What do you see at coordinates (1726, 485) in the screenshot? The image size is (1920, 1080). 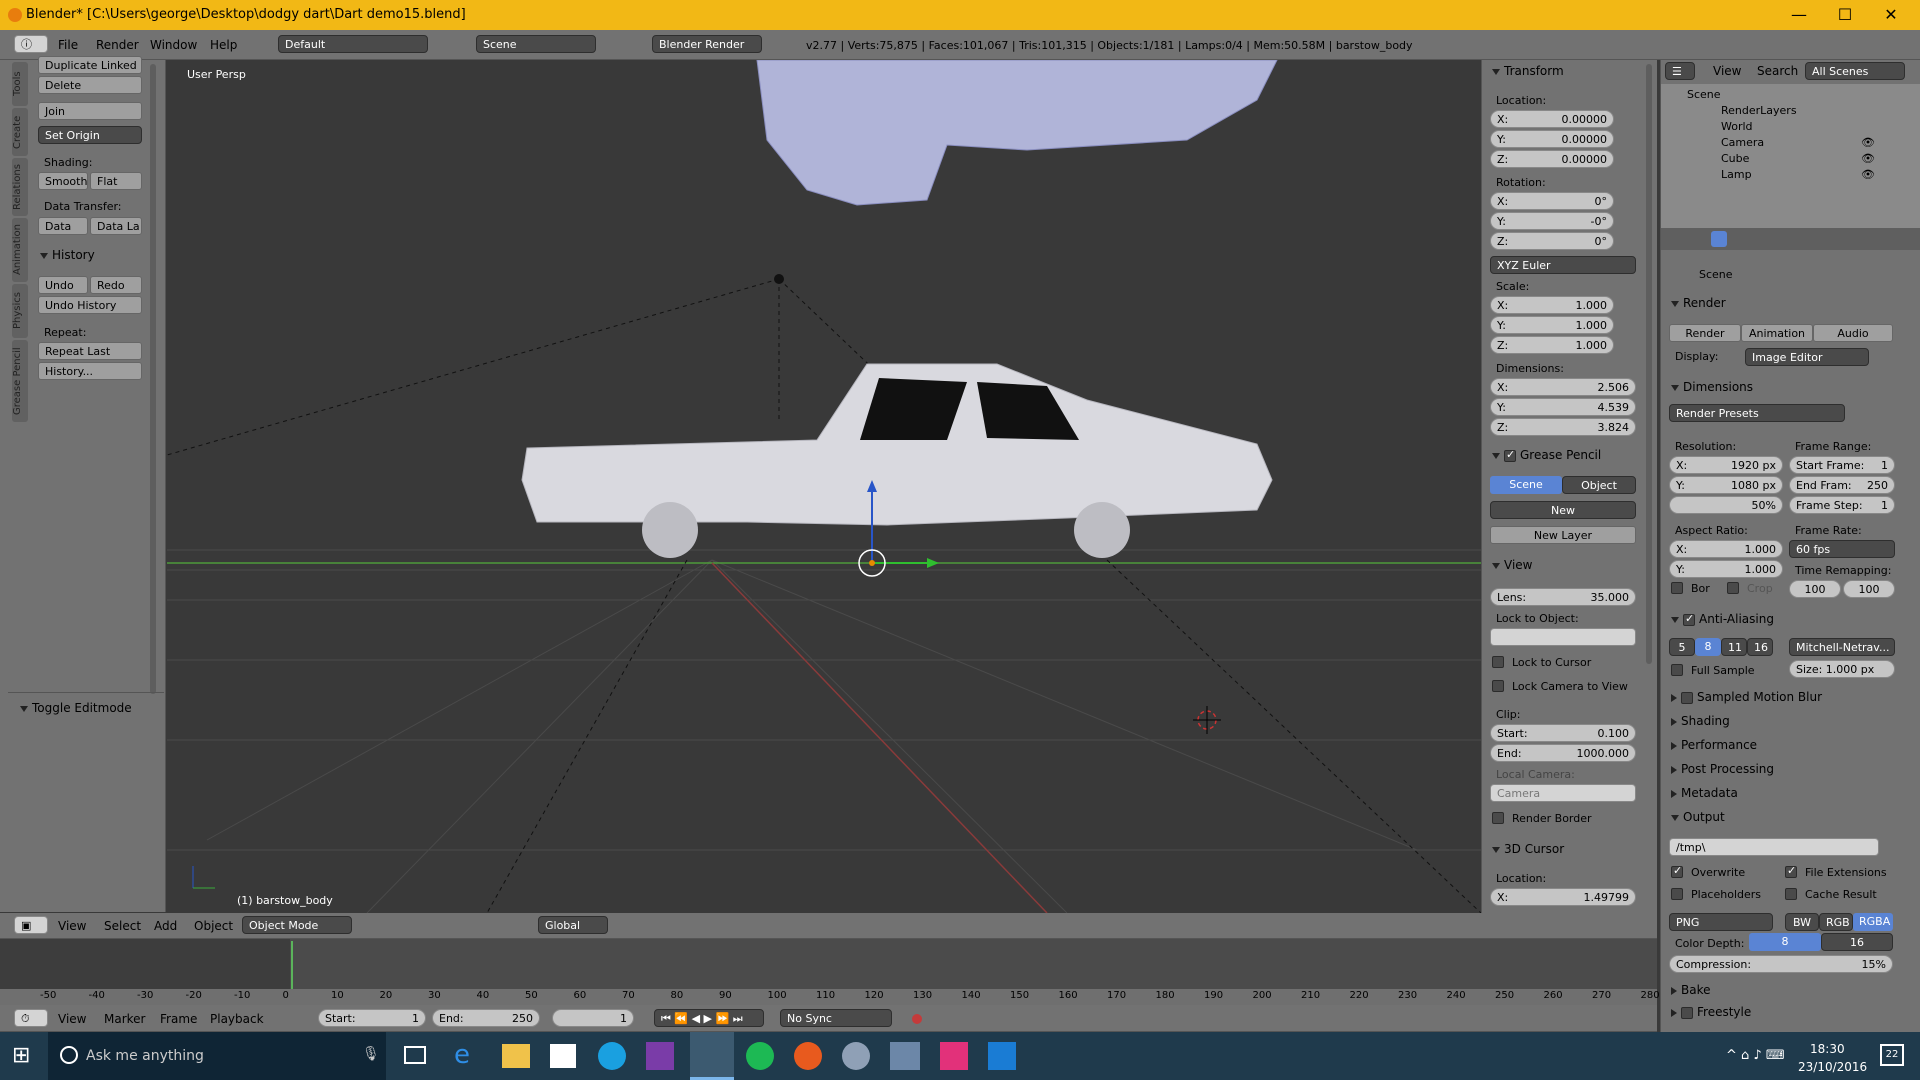 I see `res-y-field: Y: 1080 px` at bounding box center [1726, 485].